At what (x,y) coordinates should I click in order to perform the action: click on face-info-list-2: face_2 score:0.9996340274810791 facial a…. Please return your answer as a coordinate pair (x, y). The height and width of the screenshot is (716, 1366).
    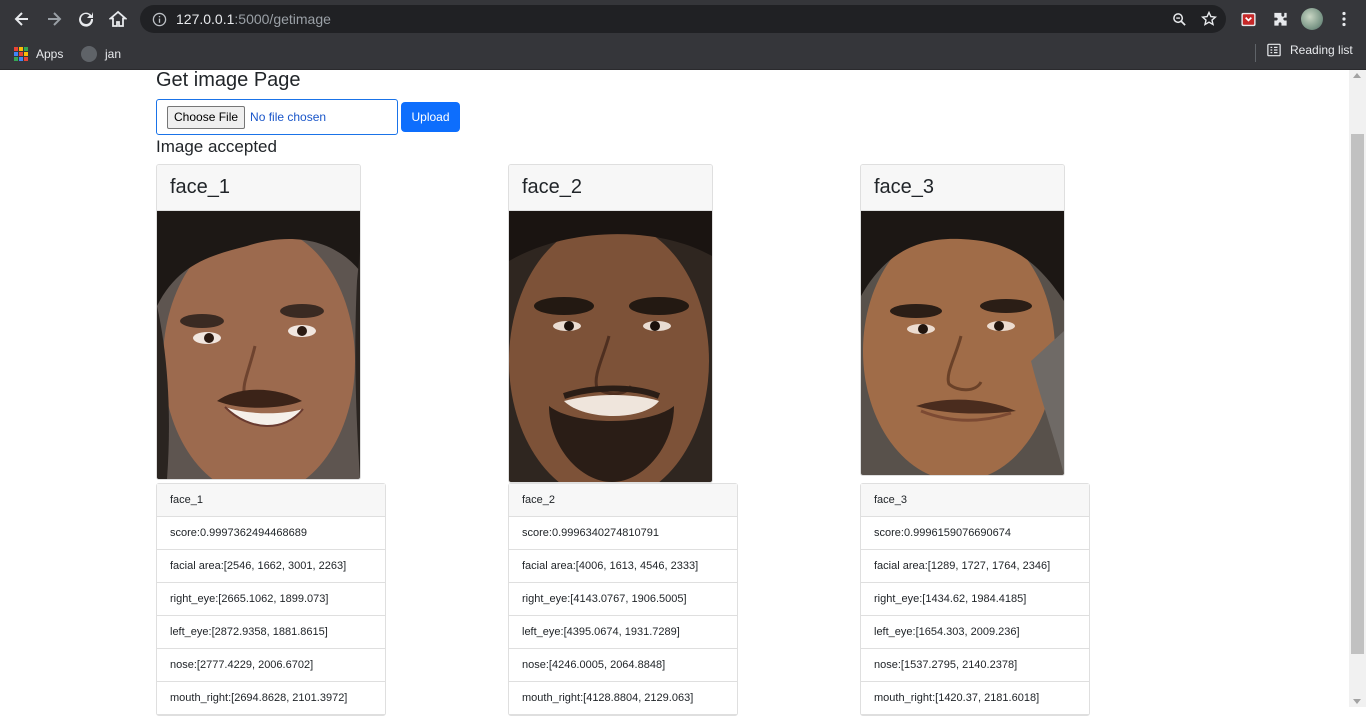
    Looking at the image, I should click on (623, 599).